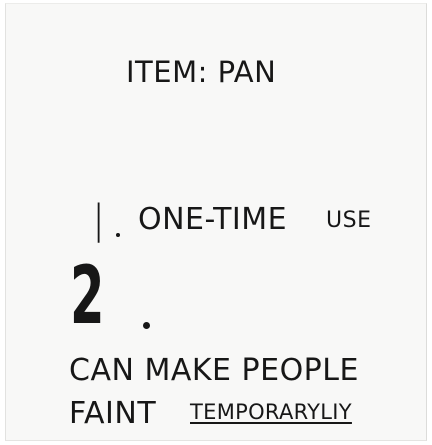 The width and height of the screenshot is (432, 445). What do you see at coordinates (271, 412) in the screenshot?
I see `point-2-line-2-suffix: TEMPORARYLIY` at bounding box center [271, 412].